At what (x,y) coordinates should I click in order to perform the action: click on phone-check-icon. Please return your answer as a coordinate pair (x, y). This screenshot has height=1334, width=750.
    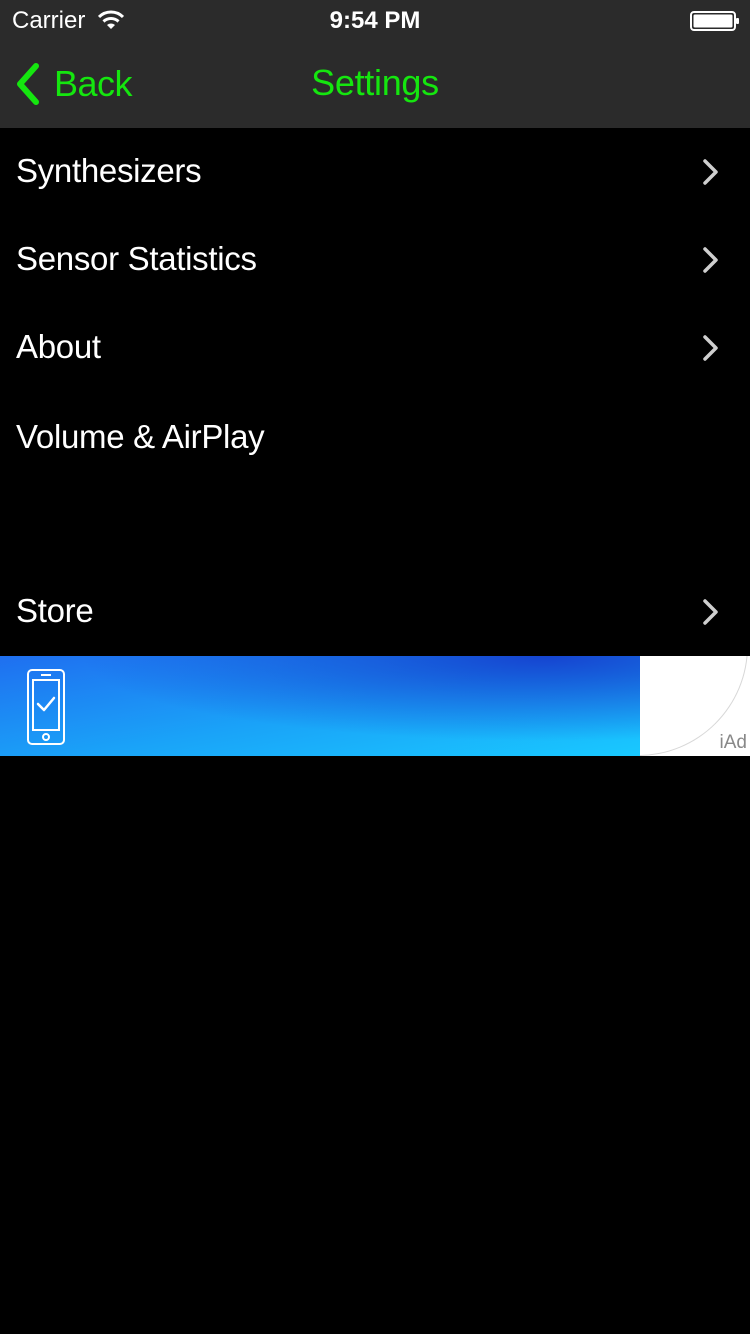
    Looking at the image, I should click on (46, 707).